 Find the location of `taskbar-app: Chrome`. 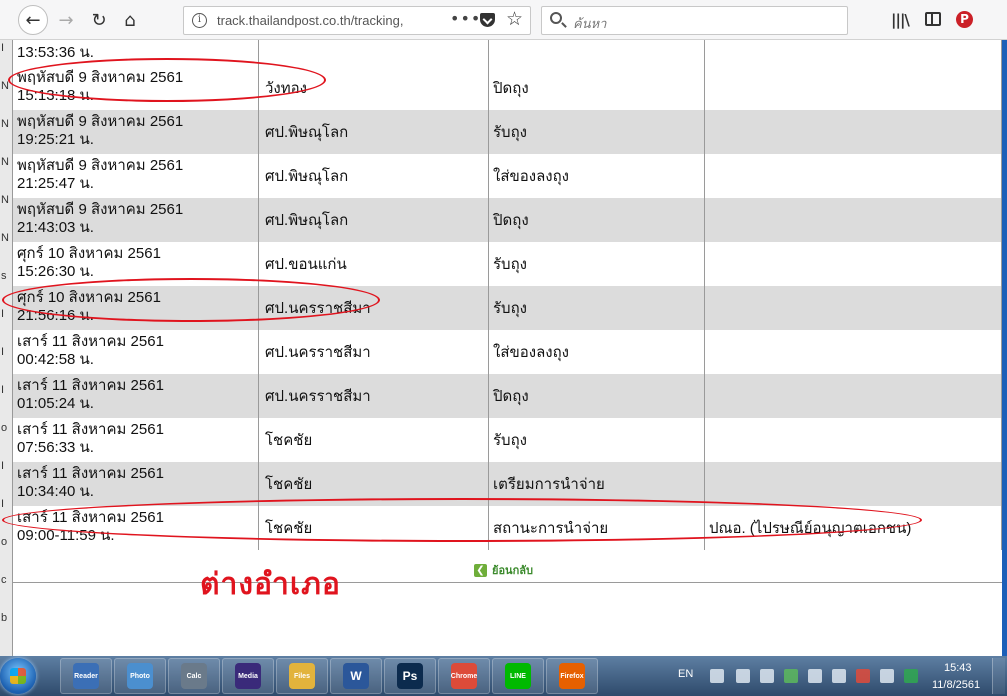

taskbar-app: Chrome is located at coordinates (464, 676).